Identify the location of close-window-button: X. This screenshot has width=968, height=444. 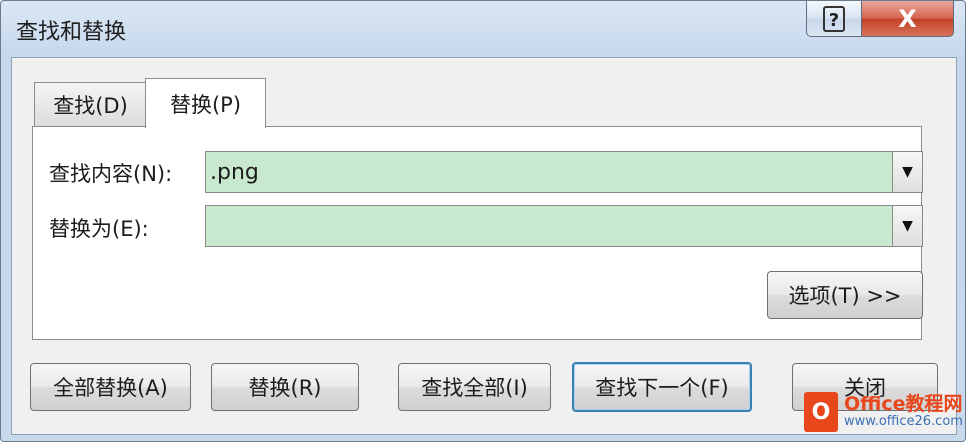
(907, 19).